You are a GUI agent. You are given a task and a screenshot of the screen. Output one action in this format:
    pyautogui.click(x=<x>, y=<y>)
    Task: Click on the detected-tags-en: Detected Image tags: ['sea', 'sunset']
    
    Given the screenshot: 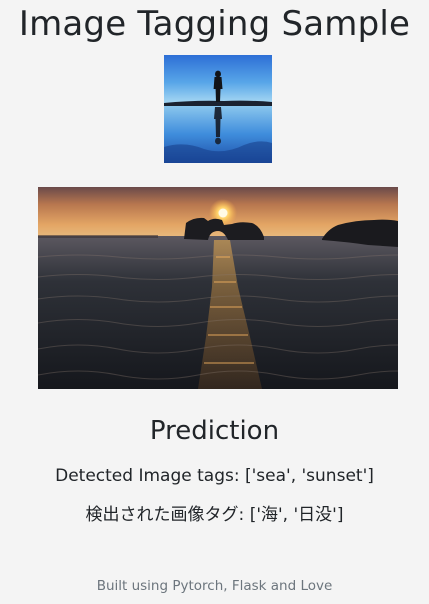 What is the action you would take?
    pyautogui.click(x=214, y=476)
    